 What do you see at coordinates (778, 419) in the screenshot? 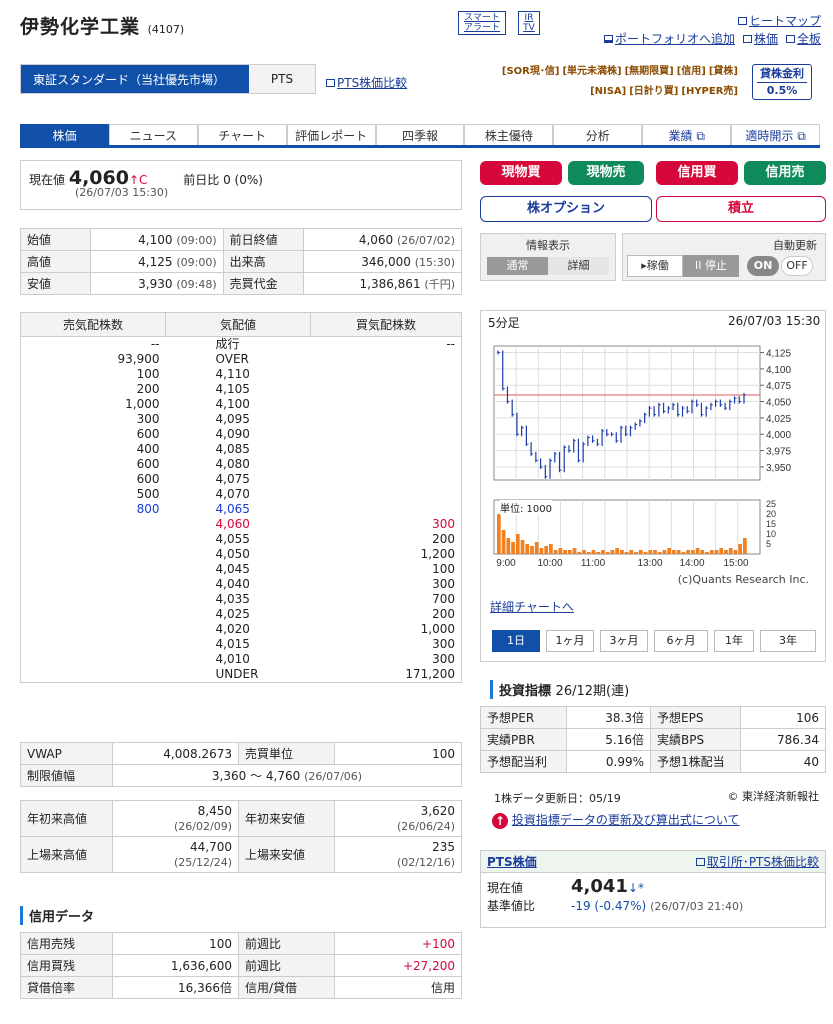
I see `y-tick-label: 4,025` at bounding box center [778, 419].